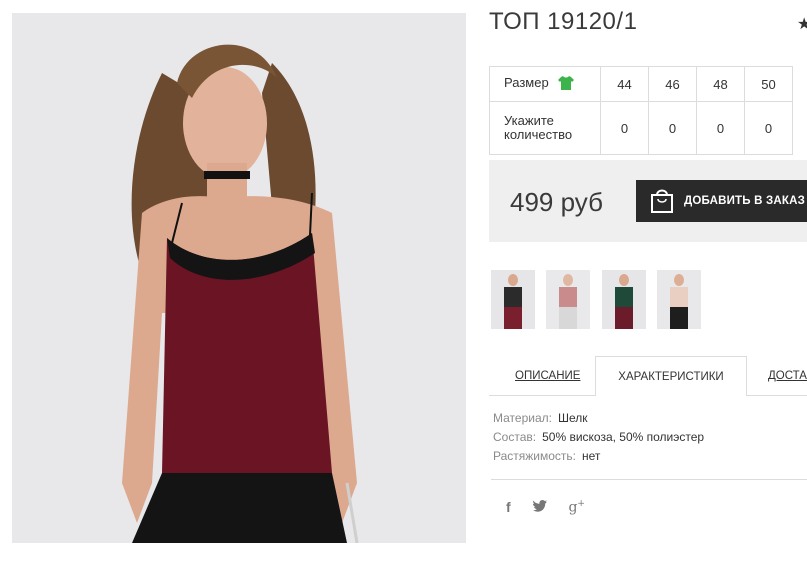 The image size is (807, 571). I want to click on tab-description: ОПИСАНИЕ, so click(547, 376).